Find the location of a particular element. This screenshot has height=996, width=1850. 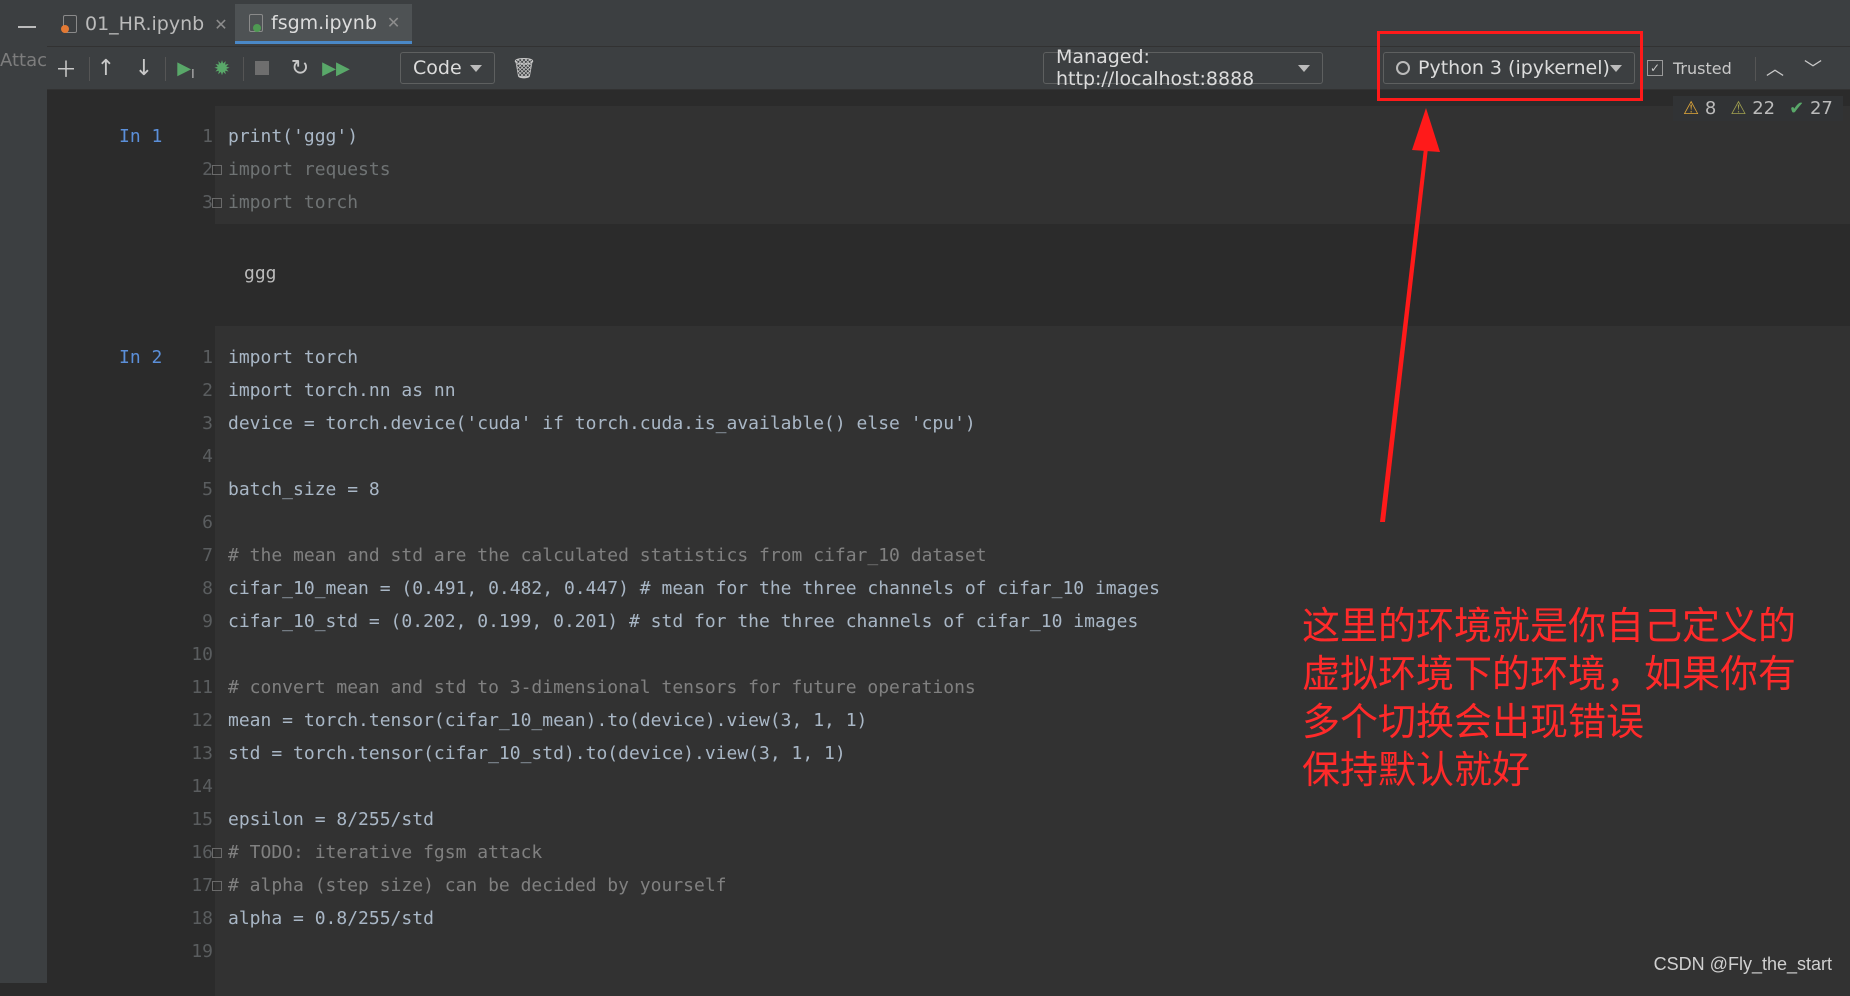

output-area is located at coordinates (1032, 270).